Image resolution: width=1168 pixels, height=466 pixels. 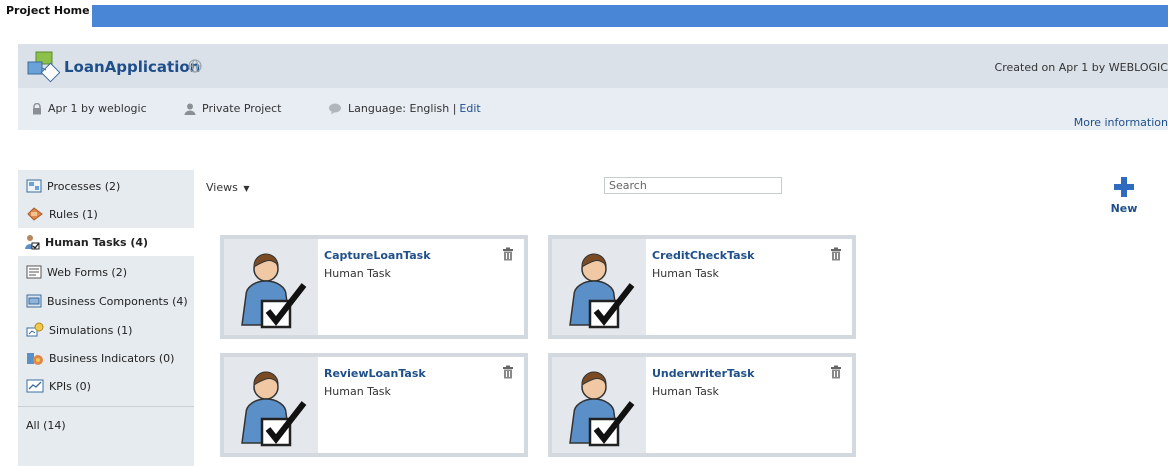 What do you see at coordinates (97, 108) in the screenshot?
I see `modified-text: Apr 1 by weblogic` at bounding box center [97, 108].